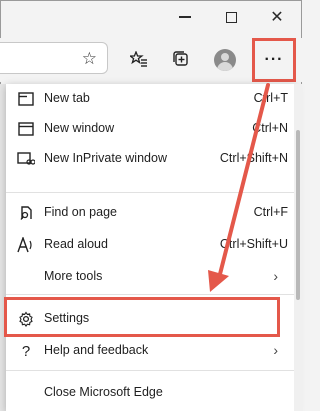 This screenshot has height=411, width=320. I want to click on menu-item-new-inprivate-window: New InPrivate window Ctrl+Shift+N, so click(151, 159).